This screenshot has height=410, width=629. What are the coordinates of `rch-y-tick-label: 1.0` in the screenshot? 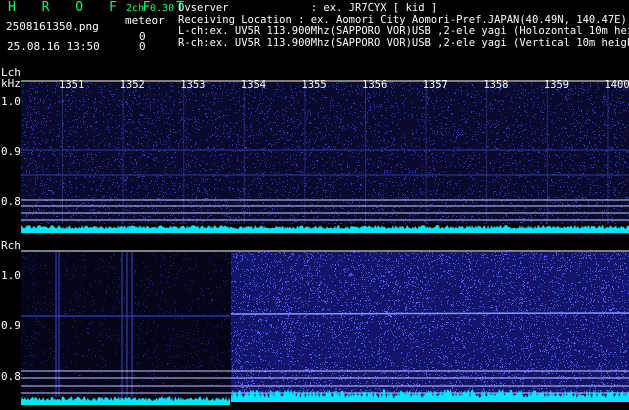 It's located at (11, 275).